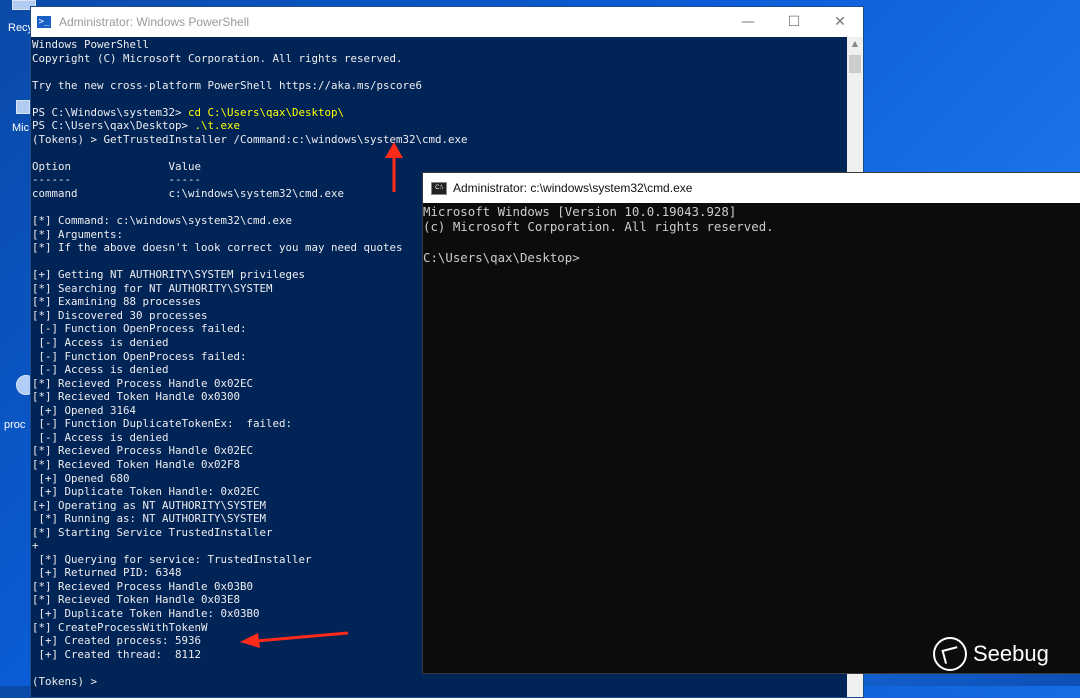 The height and width of the screenshot is (698, 1080). What do you see at coordinates (439, 126) in the screenshot?
I see `console-line: PS C:\Users\qax\Desktop> .\t.exe` at bounding box center [439, 126].